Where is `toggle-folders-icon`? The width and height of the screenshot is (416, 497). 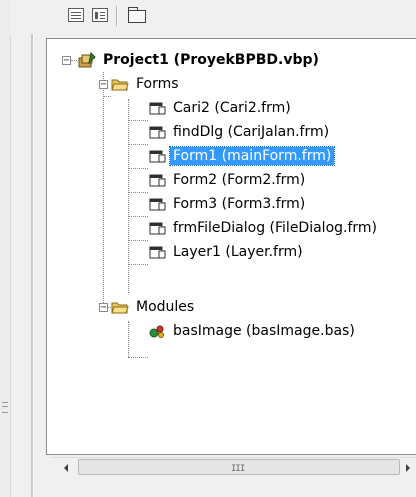
toggle-folders-icon is located at coordinates (137, 15).